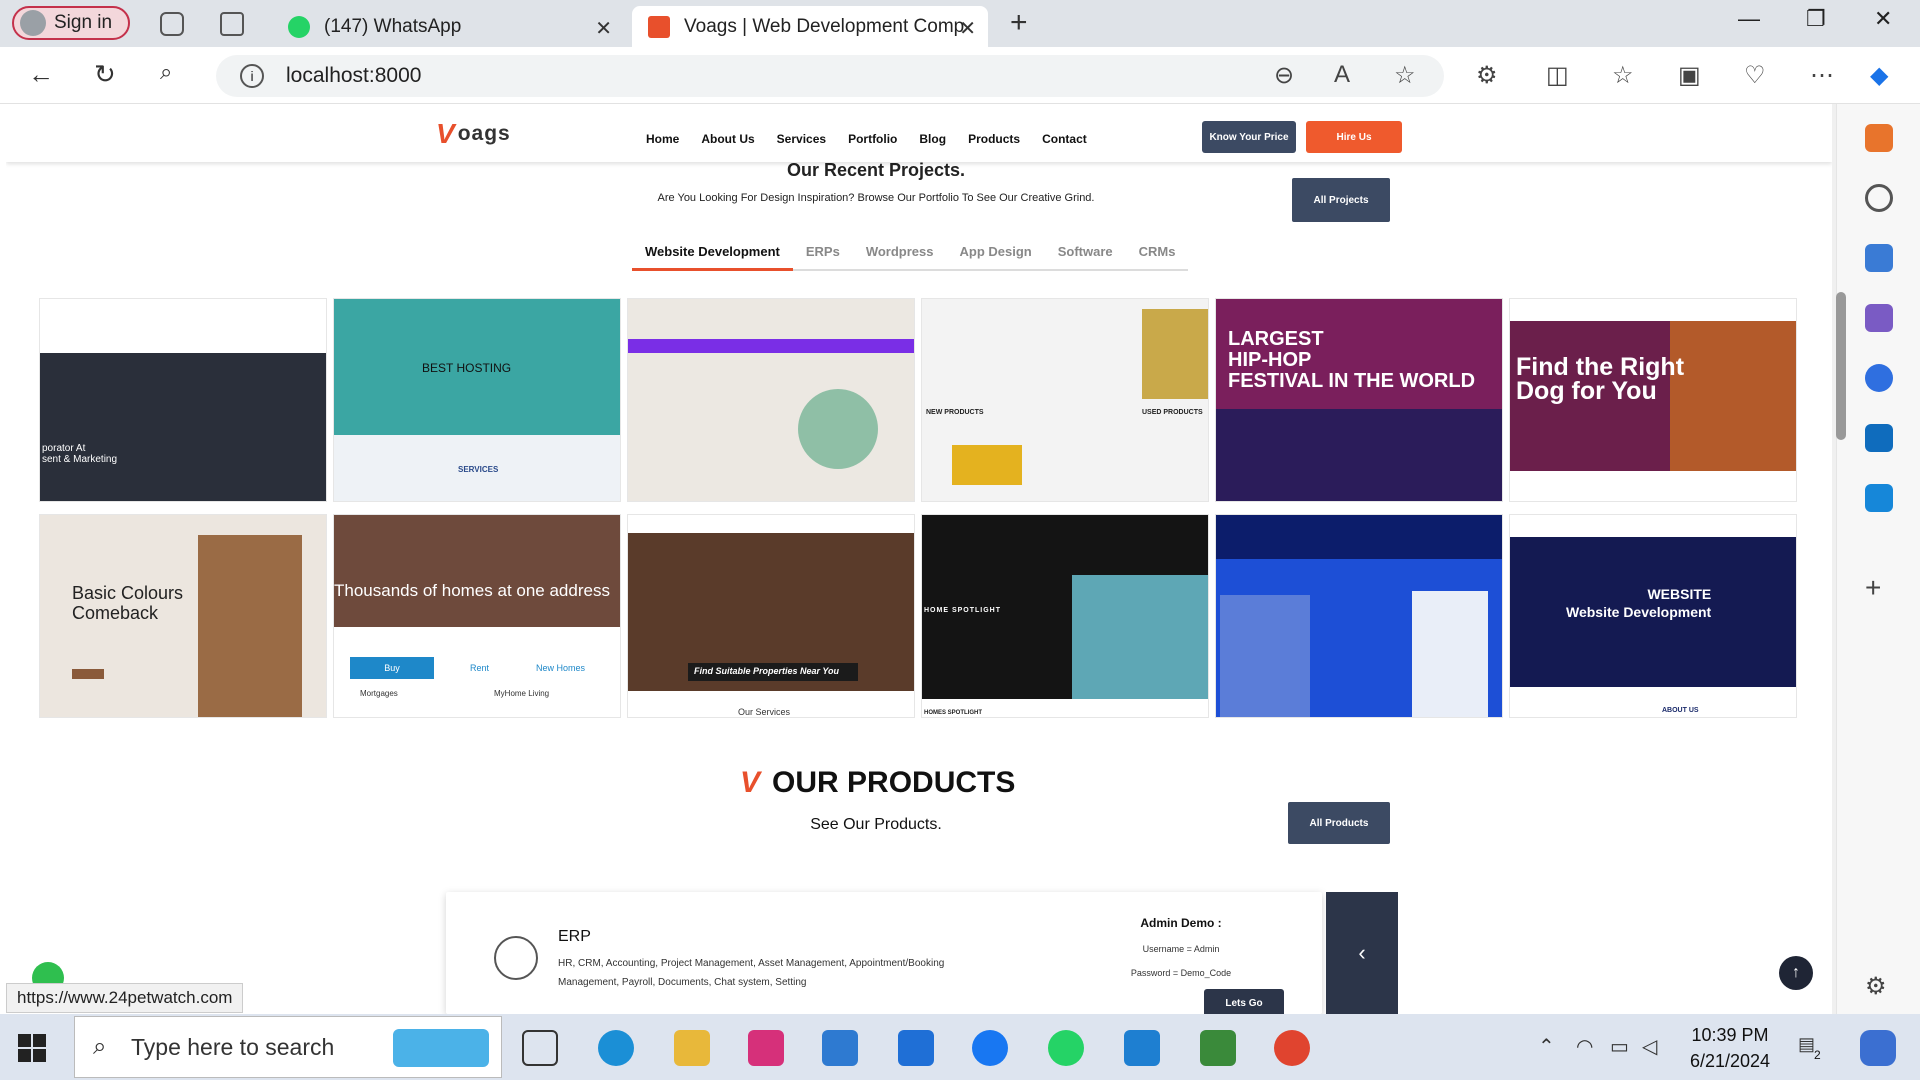  Describe the element at coordinates (1653, 400) in the screenshot. I see `project-thumbnail: Find the Right Dog for You` at that location.